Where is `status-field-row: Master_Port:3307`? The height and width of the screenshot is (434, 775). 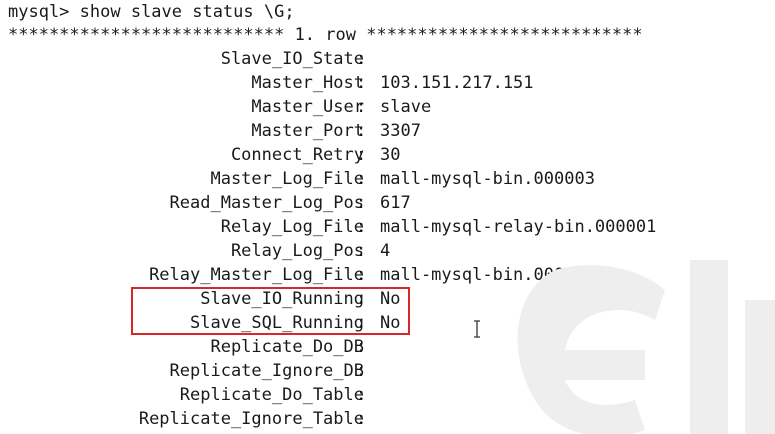
status-field-row: Master_Port:3307 is located at coordinates (387, 131).